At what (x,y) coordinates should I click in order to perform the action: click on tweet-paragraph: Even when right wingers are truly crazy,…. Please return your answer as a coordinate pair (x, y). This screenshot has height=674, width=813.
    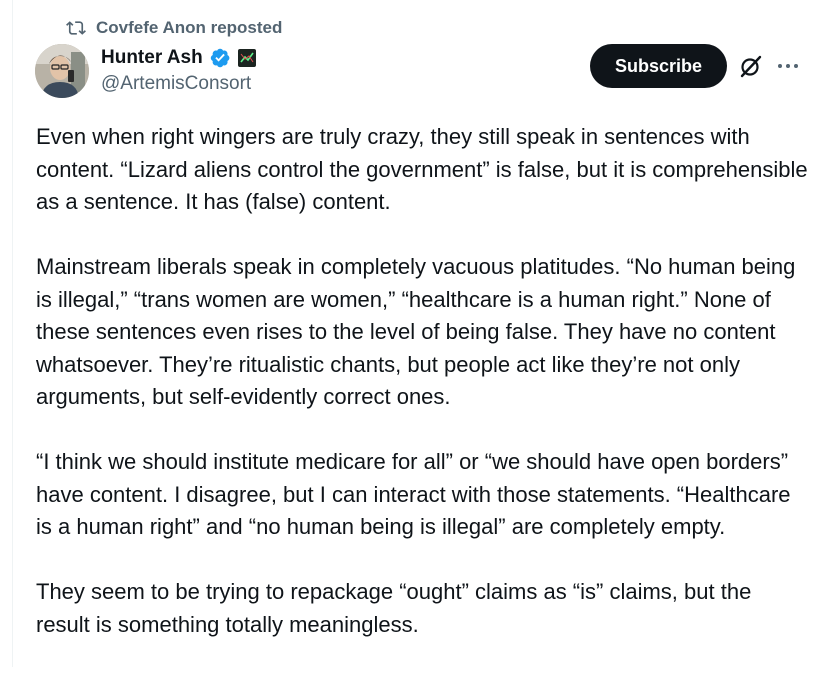
    Looking at the image, I should click on (422, 169).